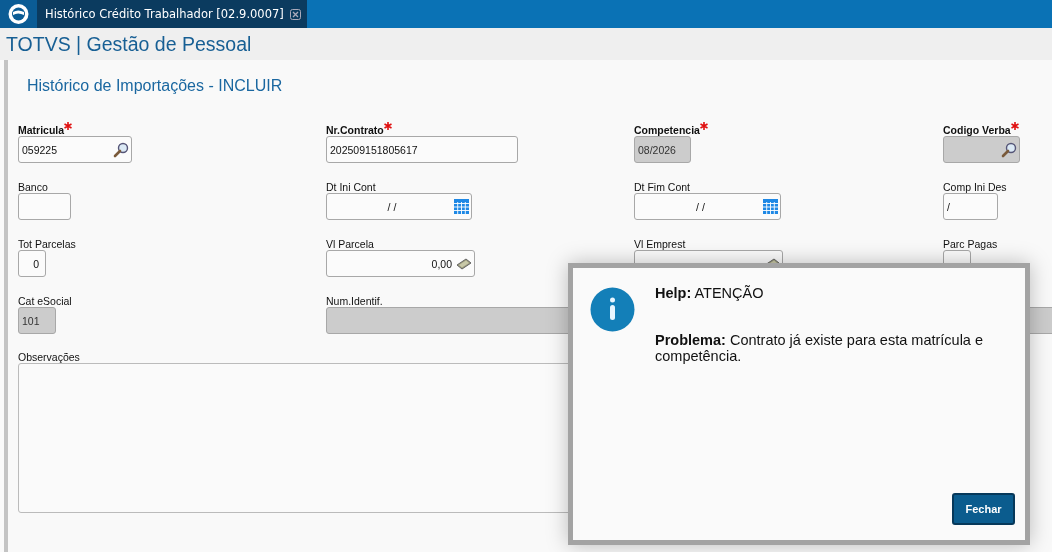 The height and width of the screenshot is (552, 1052). I want to click on app-title: TOTVS | Gestão de Pessoal, so click(129, 44).